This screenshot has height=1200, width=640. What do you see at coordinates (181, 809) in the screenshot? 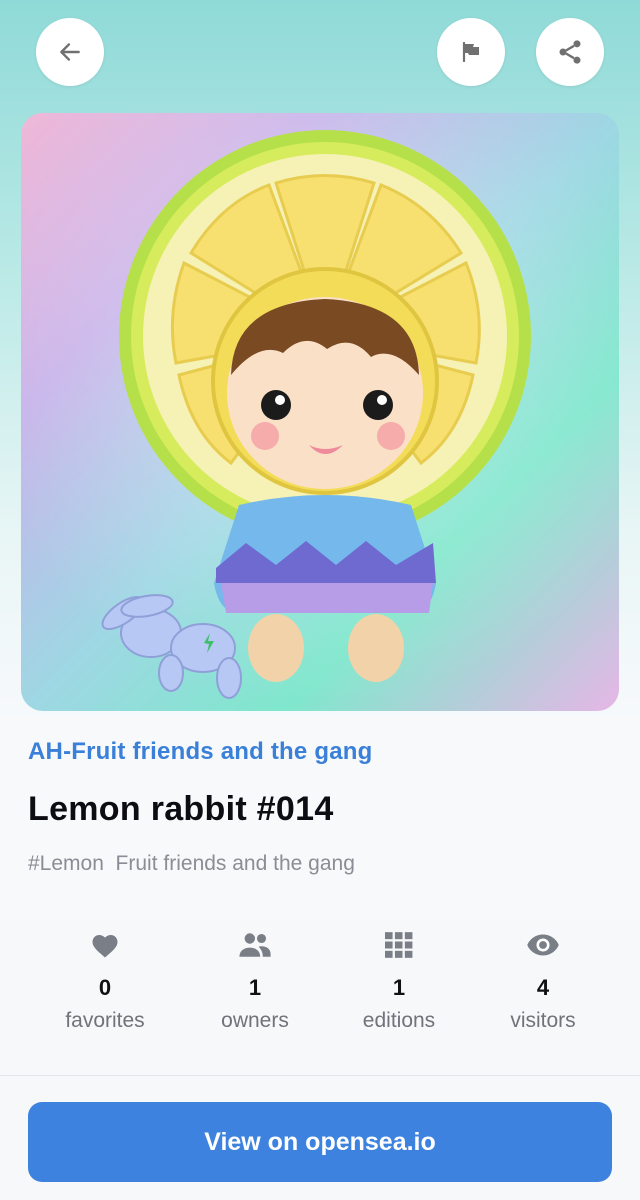
I see `nft-title: Lemon rabbit #014` at bounding box center [181, 809].